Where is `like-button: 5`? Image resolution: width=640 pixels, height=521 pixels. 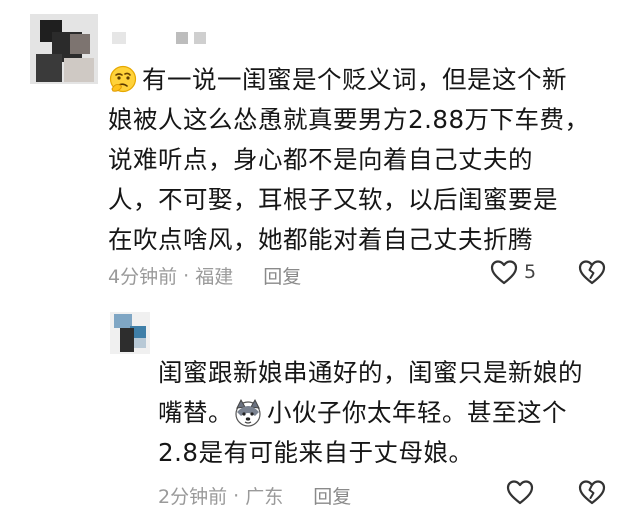 like-button: 5 is located at coordinates (513, 272).